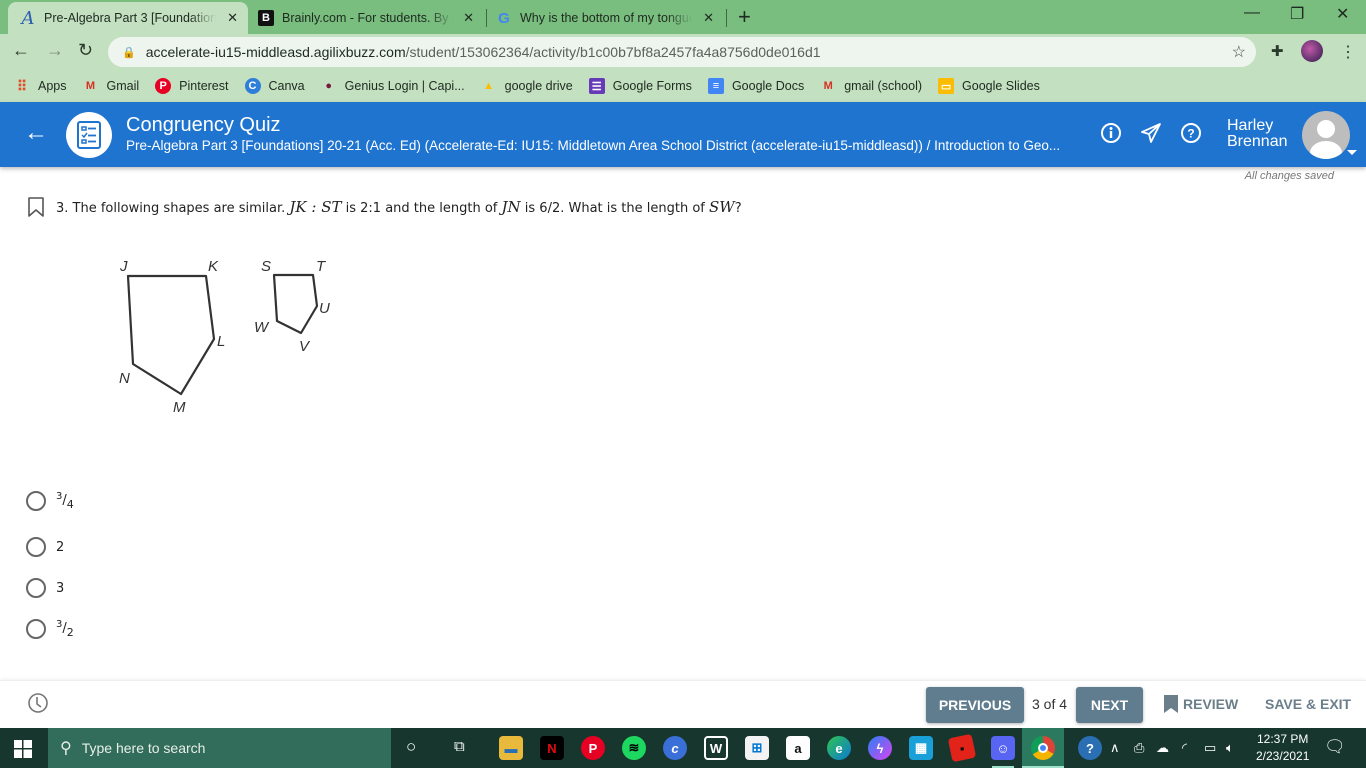  I want to click on bookmark-gmail-school: M gmail (school), so click(871, 86).